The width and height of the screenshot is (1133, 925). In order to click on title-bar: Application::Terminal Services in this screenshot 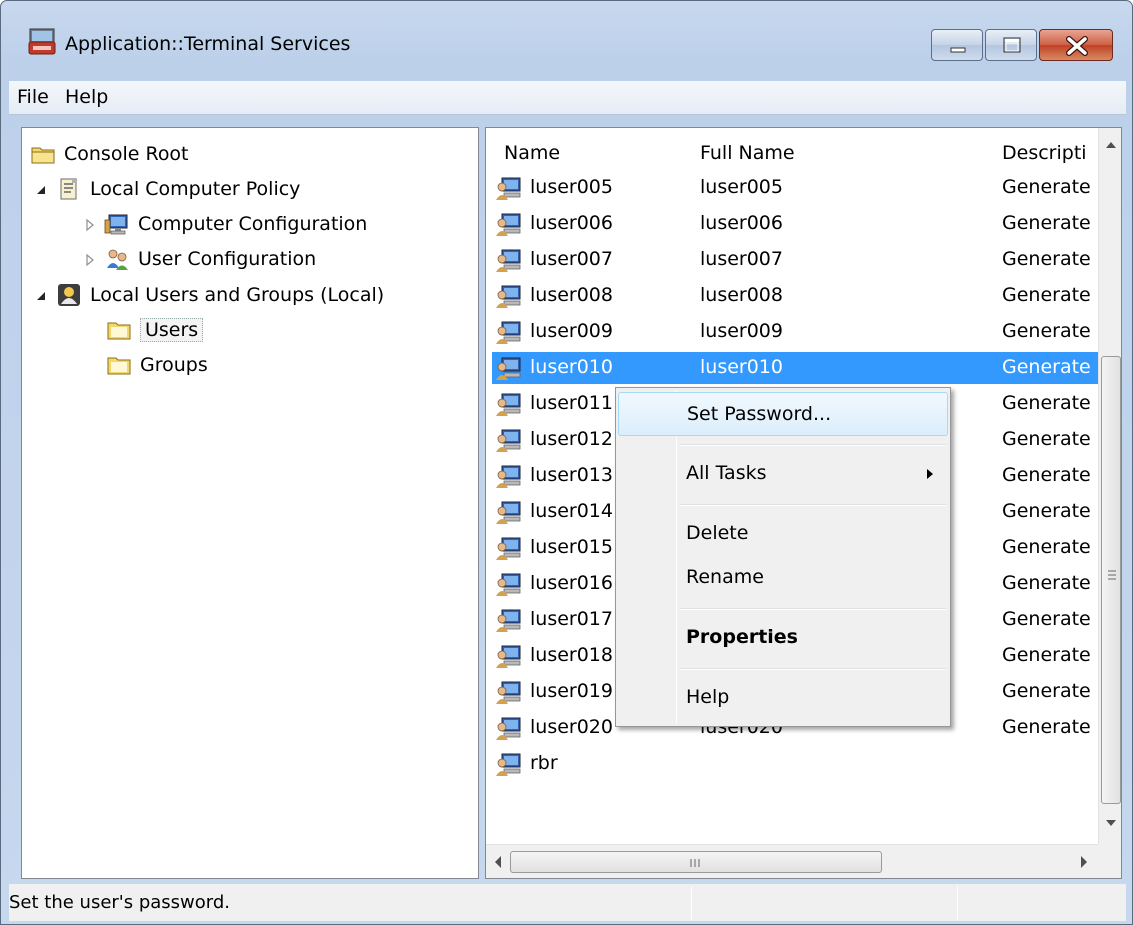, I will do `click(566, 41)`.